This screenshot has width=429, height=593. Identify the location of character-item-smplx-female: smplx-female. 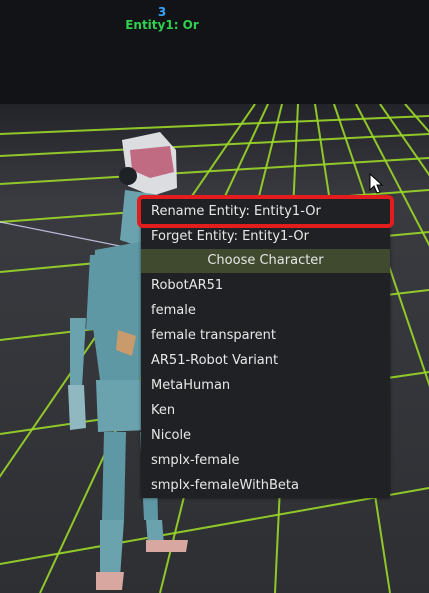
(265, 460).